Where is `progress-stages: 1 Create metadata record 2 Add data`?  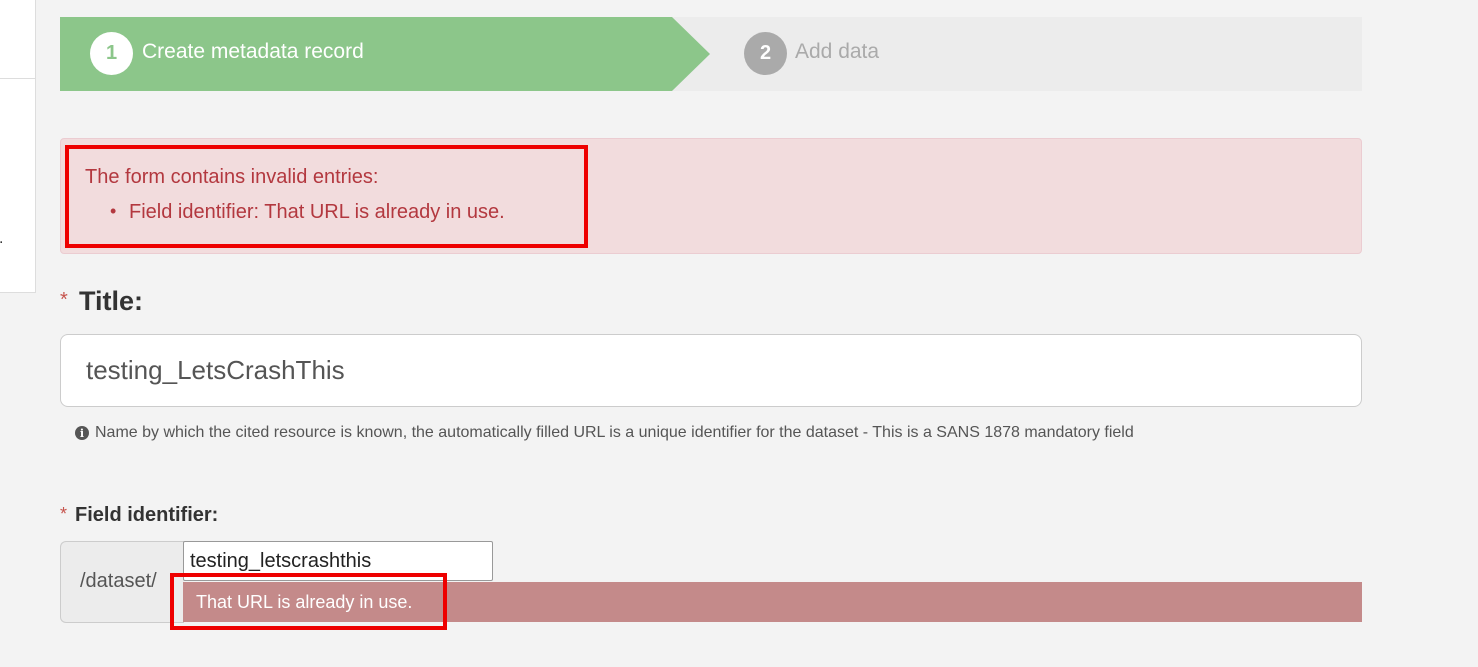 progress-stages: 1 Create metadata record 2 Add data is located at coordinates (711, 54).